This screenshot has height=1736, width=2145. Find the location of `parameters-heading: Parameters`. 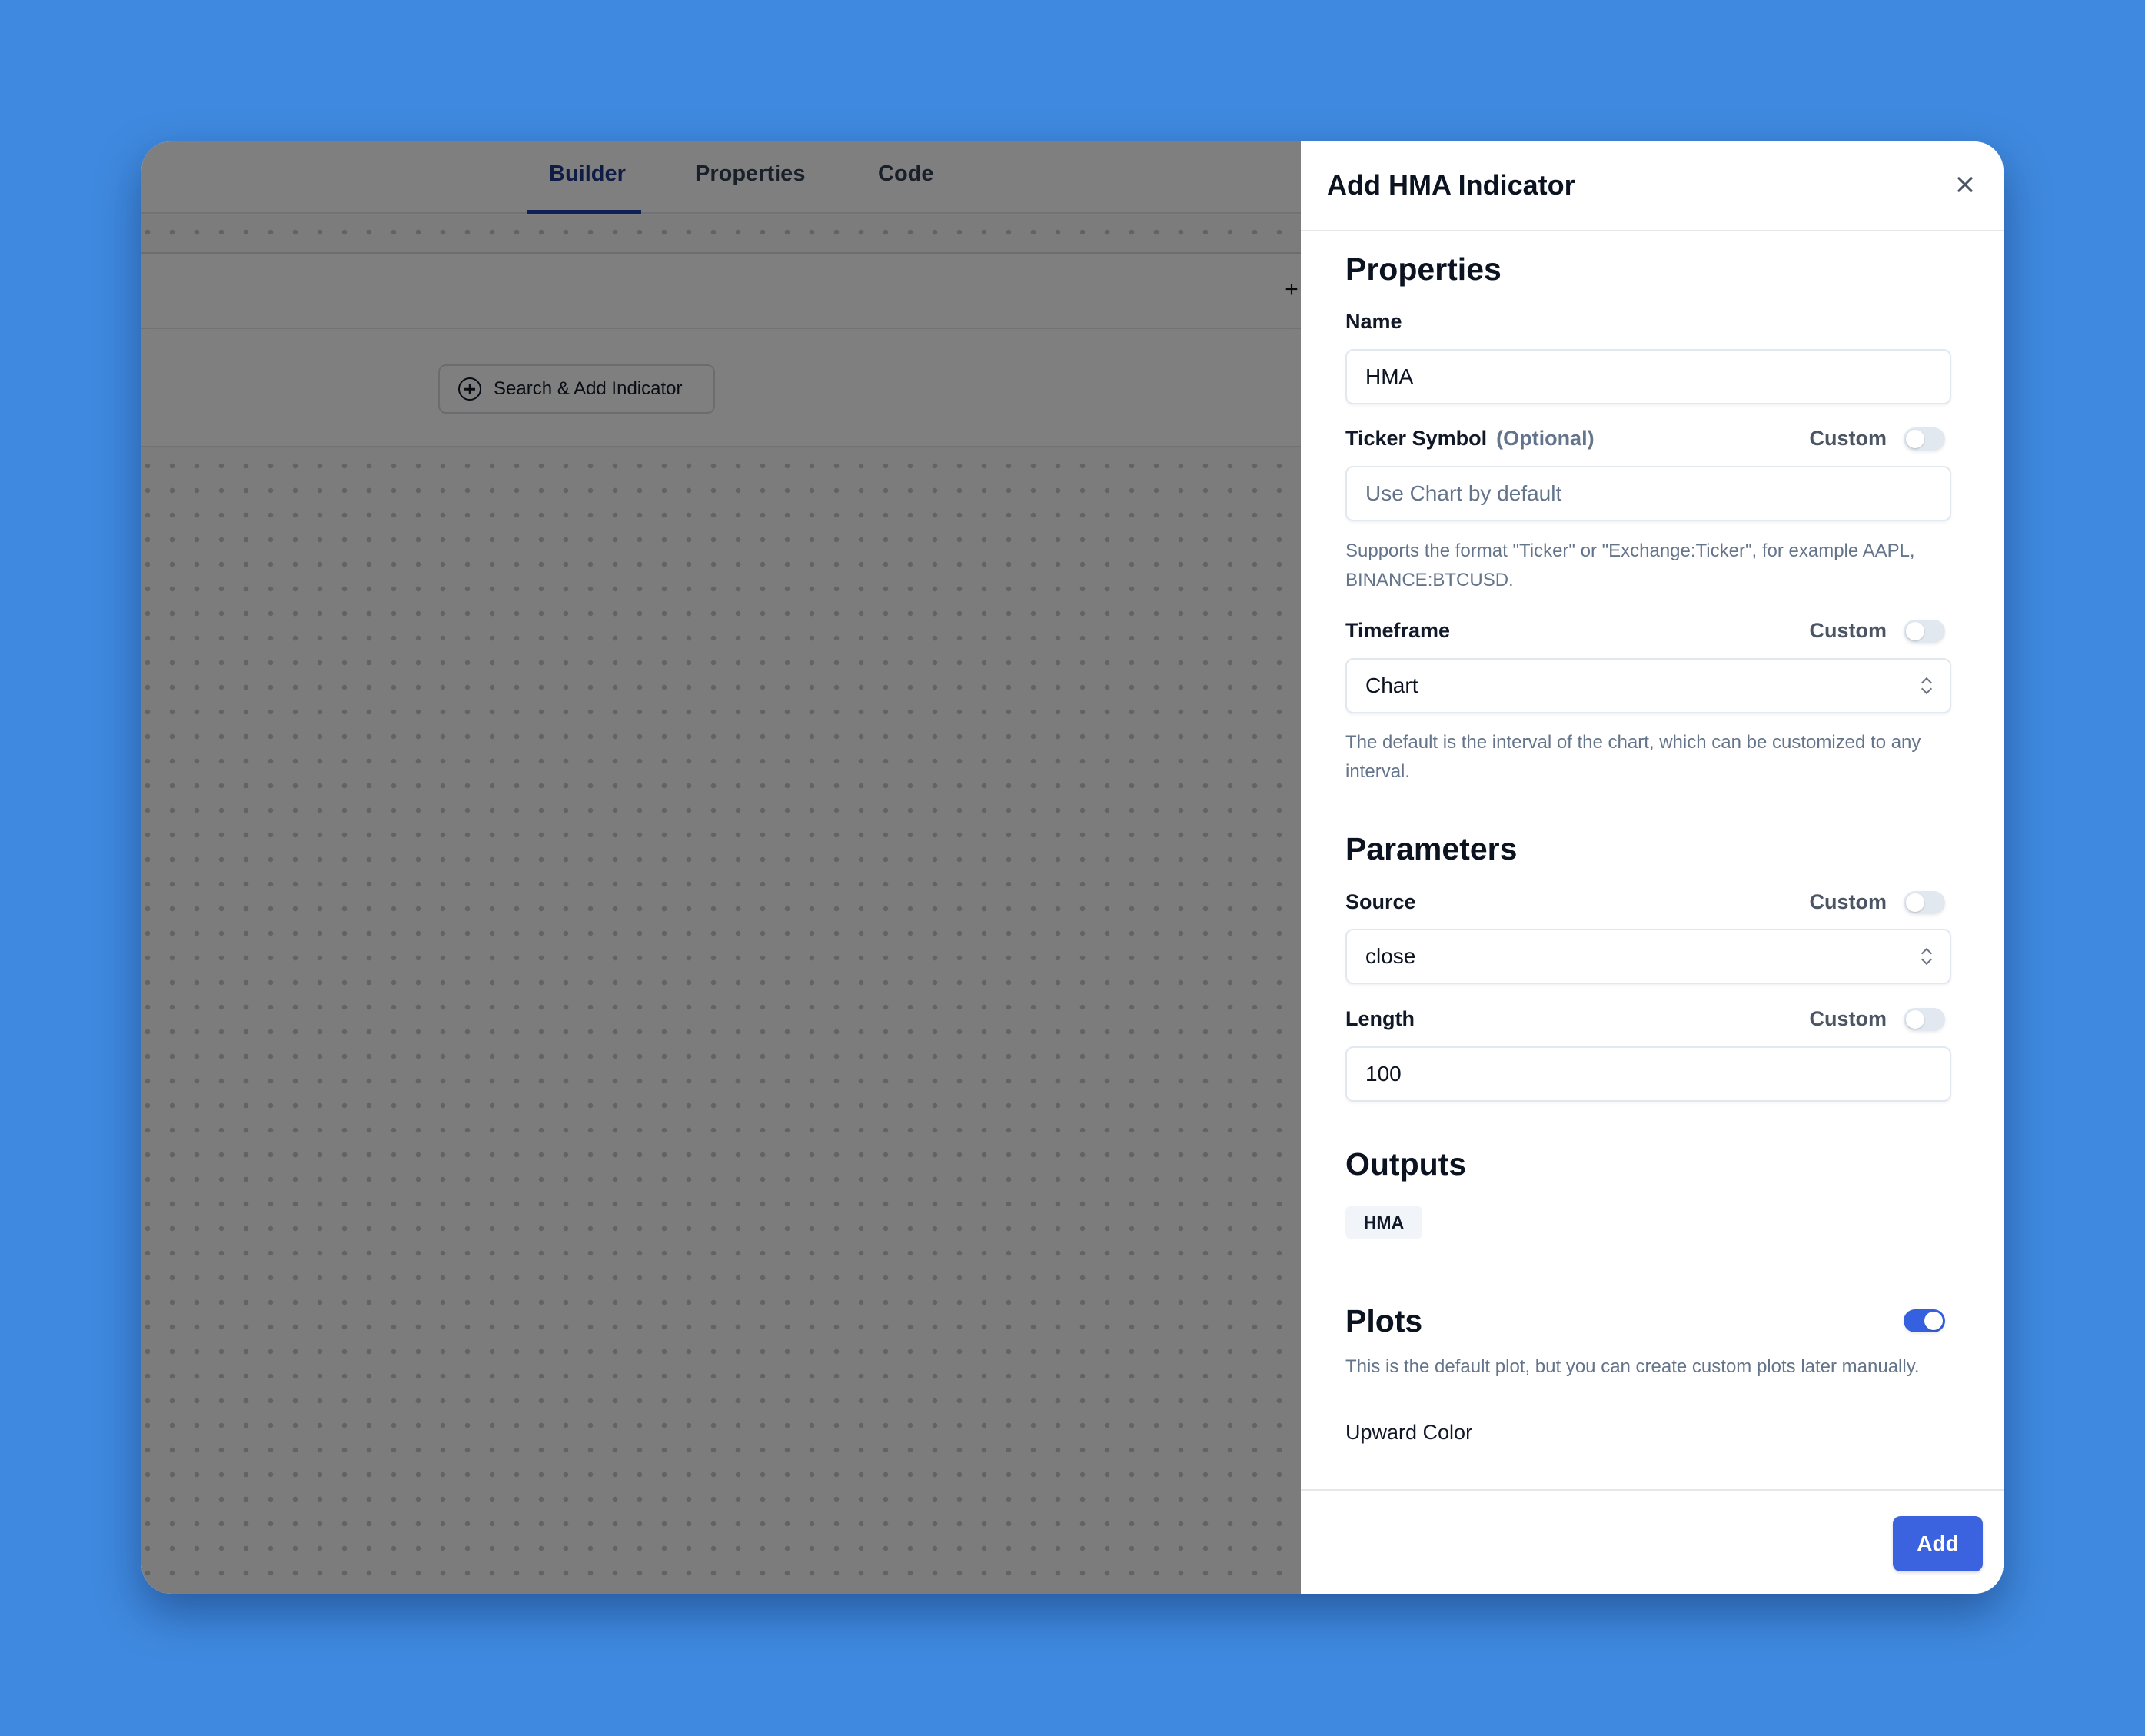

parameters-heading: Parameters is located at coordinates (1431, 848).